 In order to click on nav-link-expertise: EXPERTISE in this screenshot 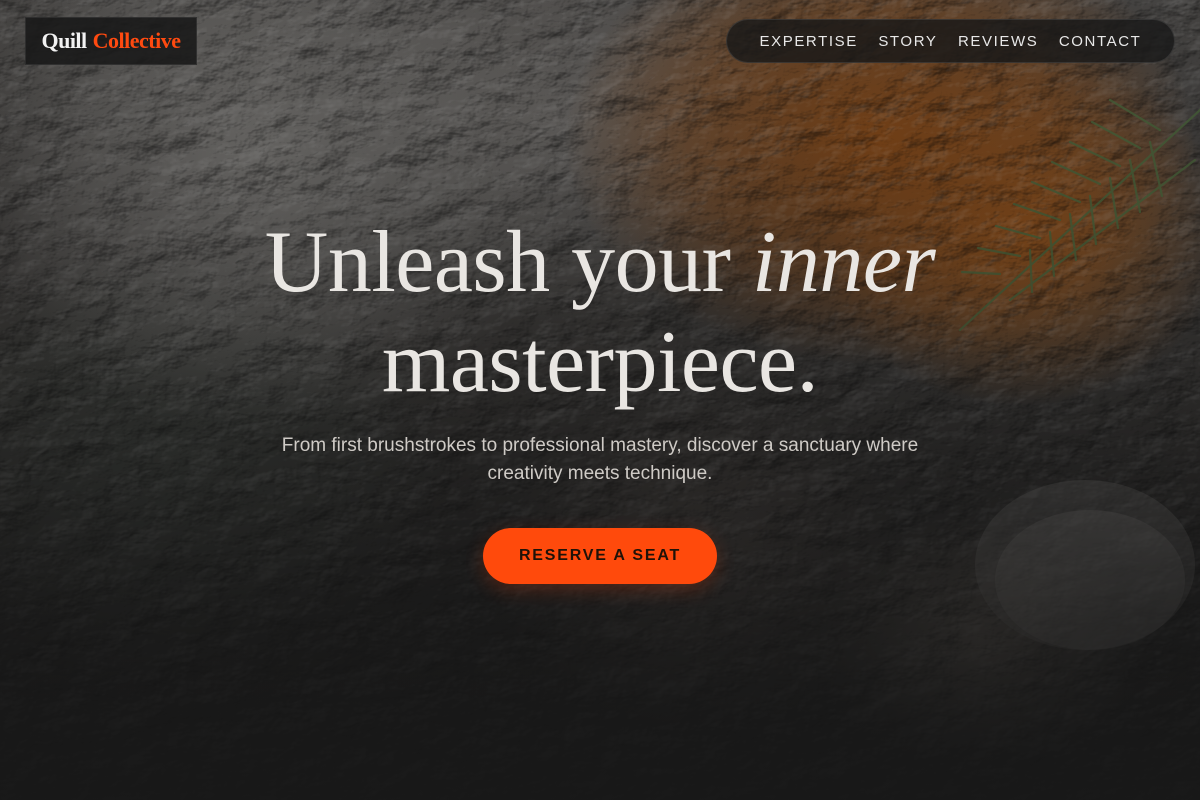, I will do `click(809, 41)`.